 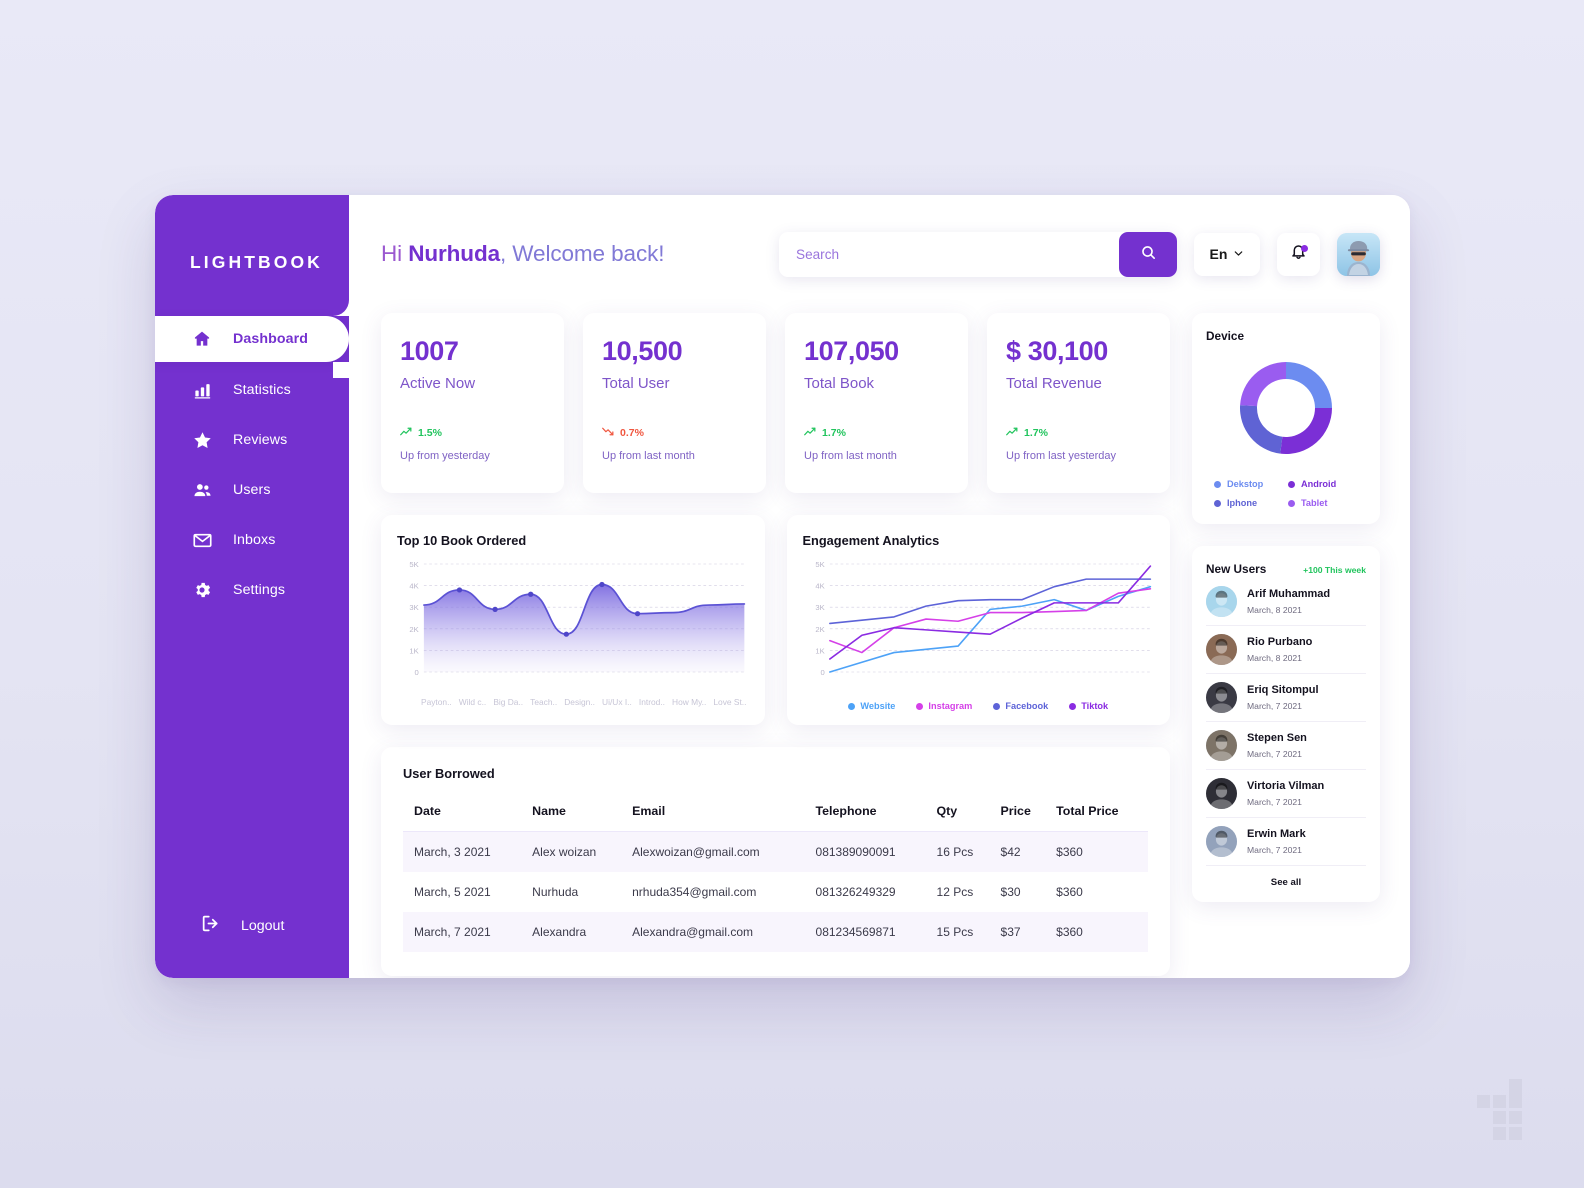 What do you see at coordinates (1148, 254) in the screenshot?
I see `search-button` at bounding box center [1148, 254].